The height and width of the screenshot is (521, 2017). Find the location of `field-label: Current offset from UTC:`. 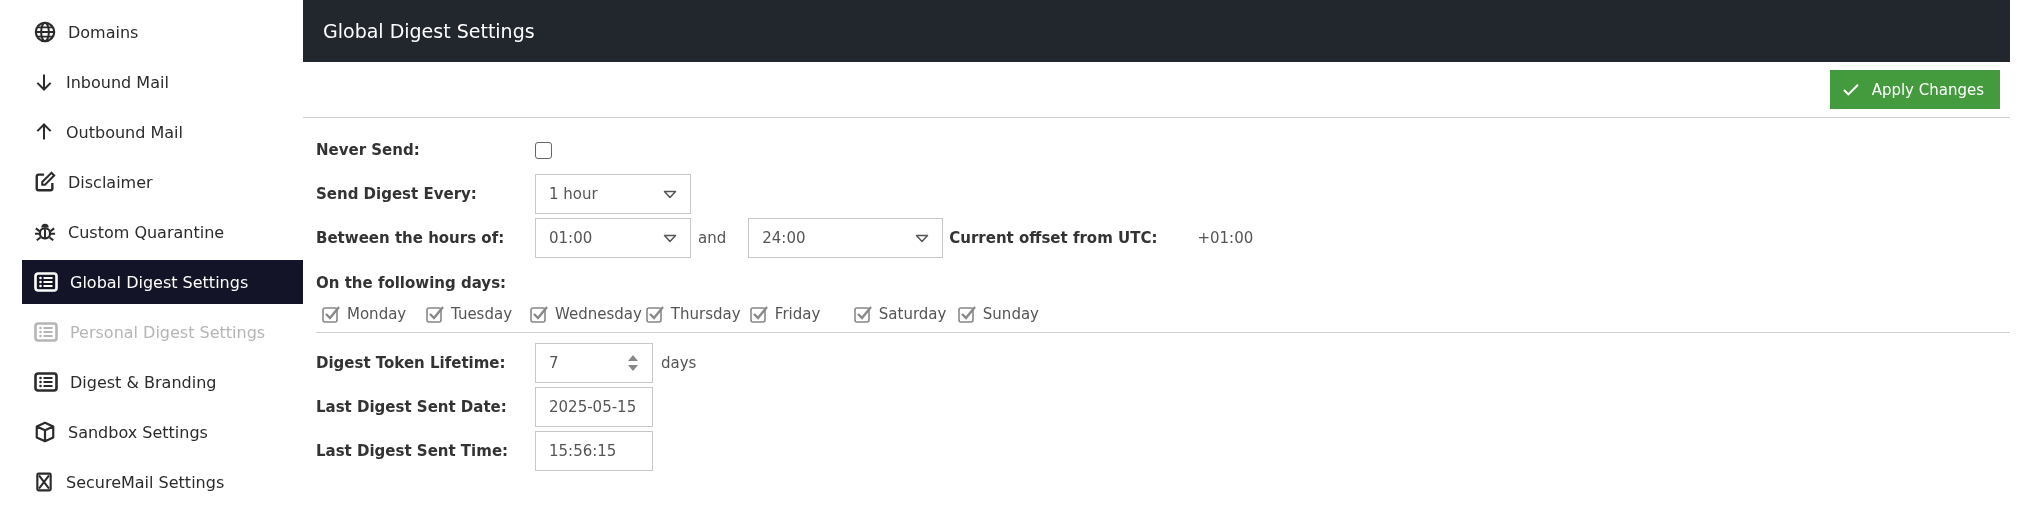

field-label: Current offset from UTC: is located at coordinates (1053, 238).